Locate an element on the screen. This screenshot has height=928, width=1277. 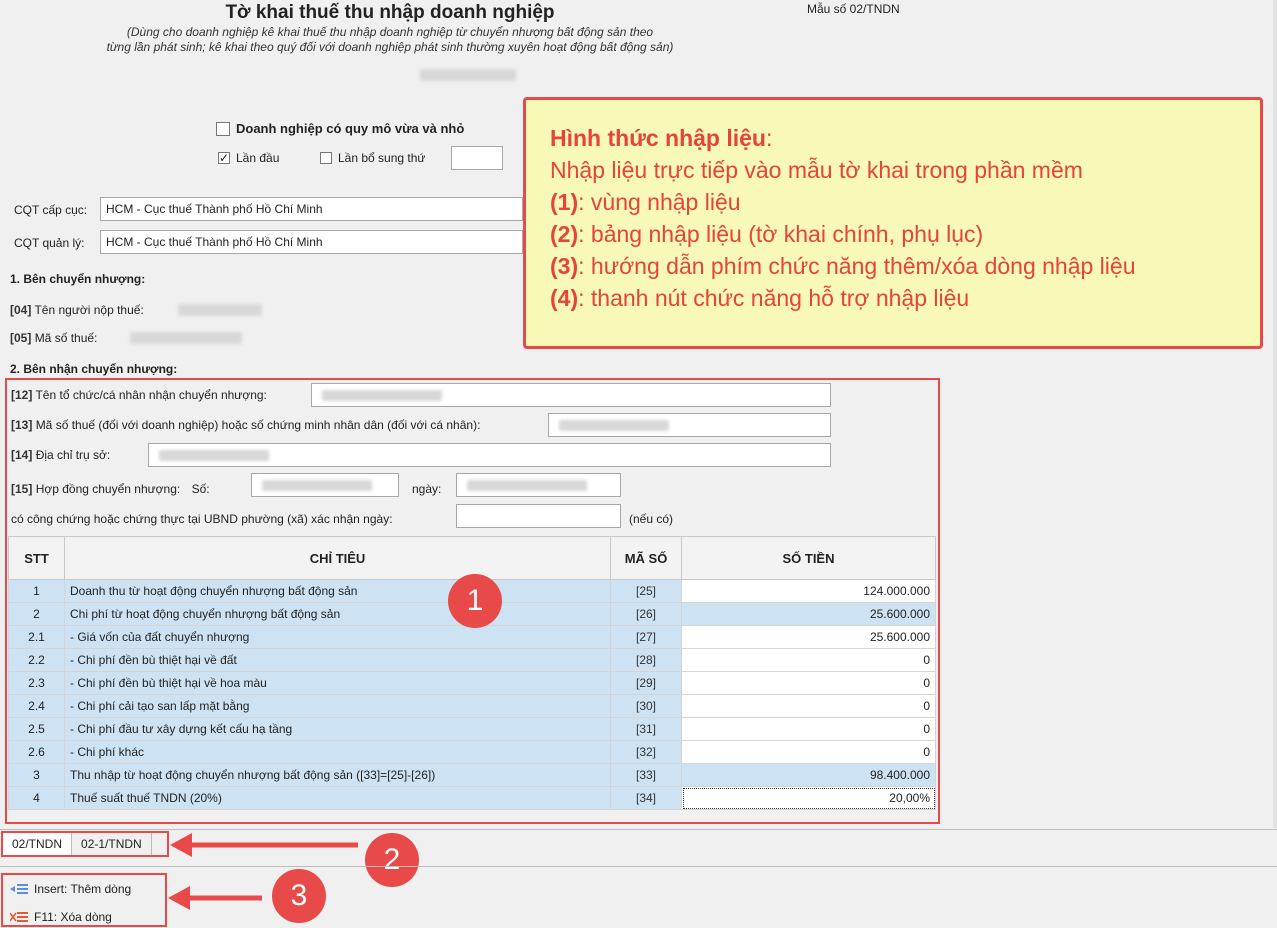
callout-item-number: (2) is located at coordinates (564, 234).